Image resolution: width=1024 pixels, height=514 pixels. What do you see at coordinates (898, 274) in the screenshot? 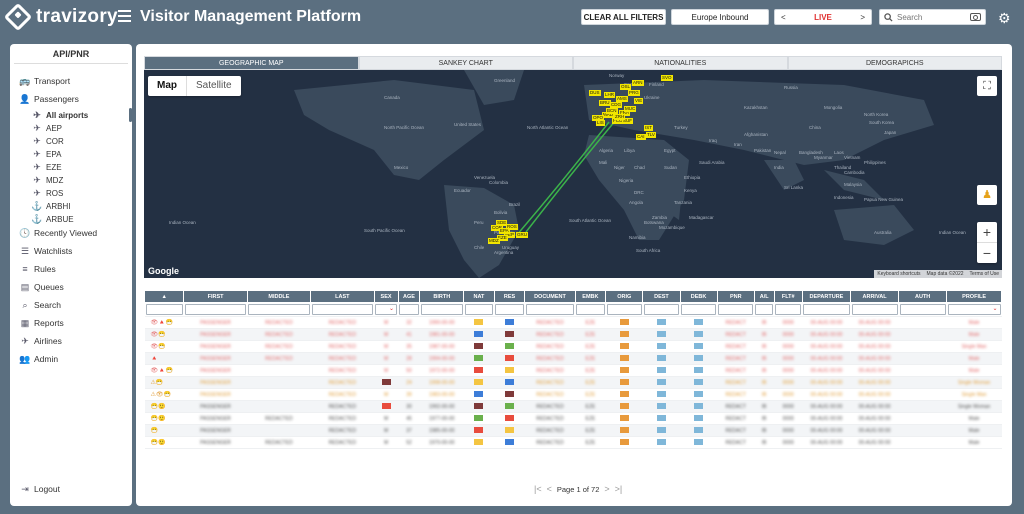
I see `keyboard-shortcuts-link: Keyboard shortcuts` at bounding box center [898, 274].